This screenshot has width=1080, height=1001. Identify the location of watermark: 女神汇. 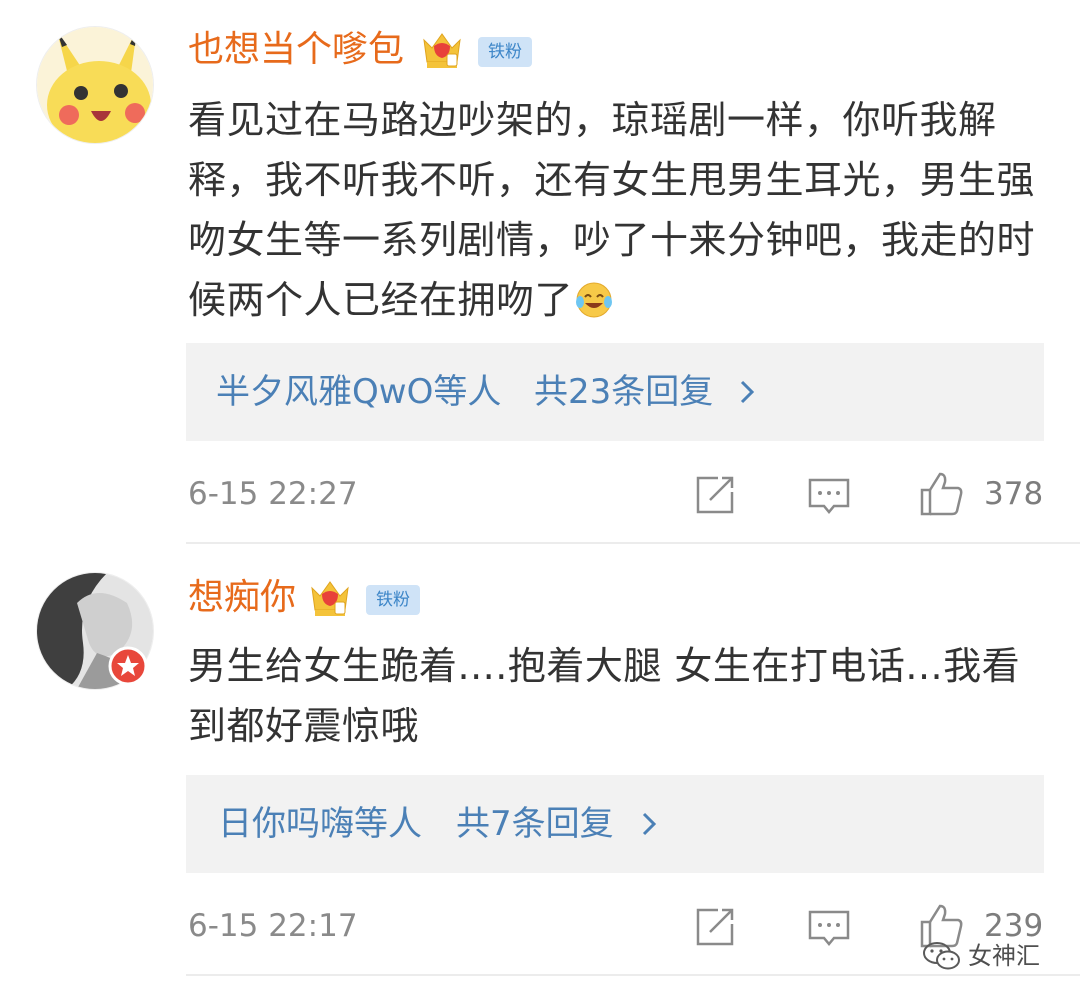
(992, 956).